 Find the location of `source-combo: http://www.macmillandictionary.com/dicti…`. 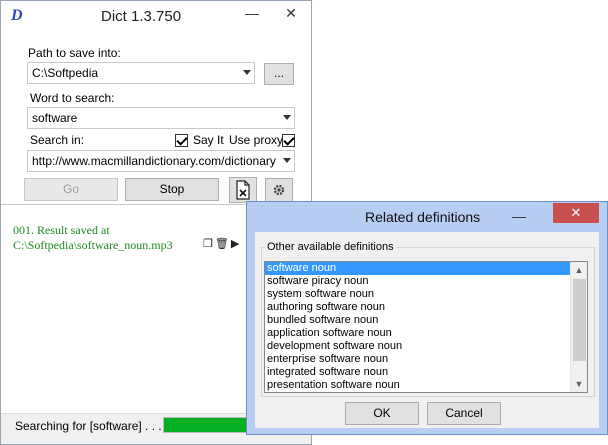

source-combo: http://www.macmillandictionary.com/dicti… is located at coordinates (161, 161).